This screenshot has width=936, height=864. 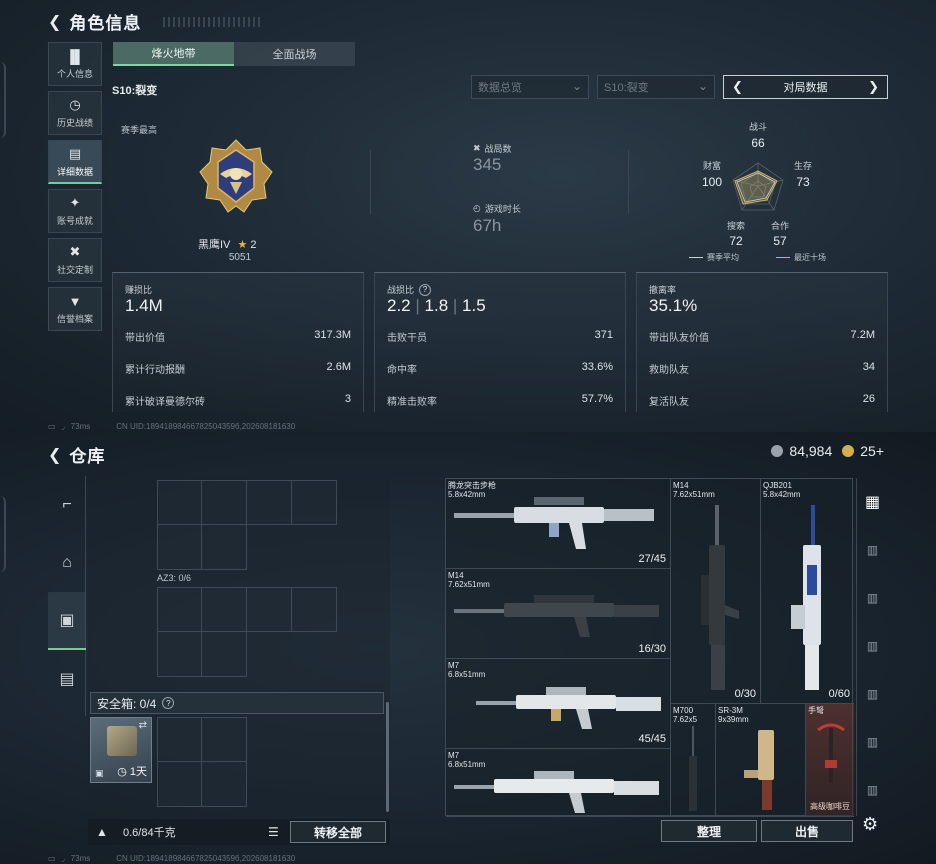 What do you see at coordinates (733, 719) in the screenshot?
I see `weapon-caliber: 9x39mm` at bounding box center [733, 719].